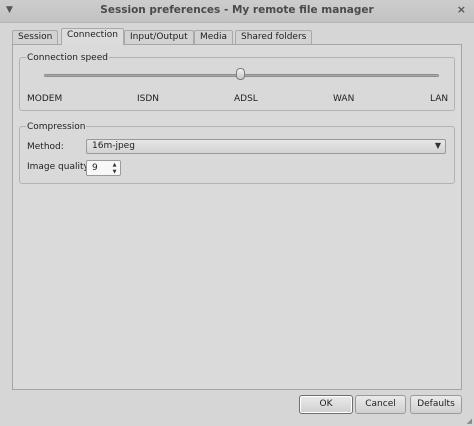 This screenshot has height=426, width=474. What do you see at coordinates (45, 99) in the screenshot?
I see `speed-tick-modem: MODEM` at bounding box center [45, 99].